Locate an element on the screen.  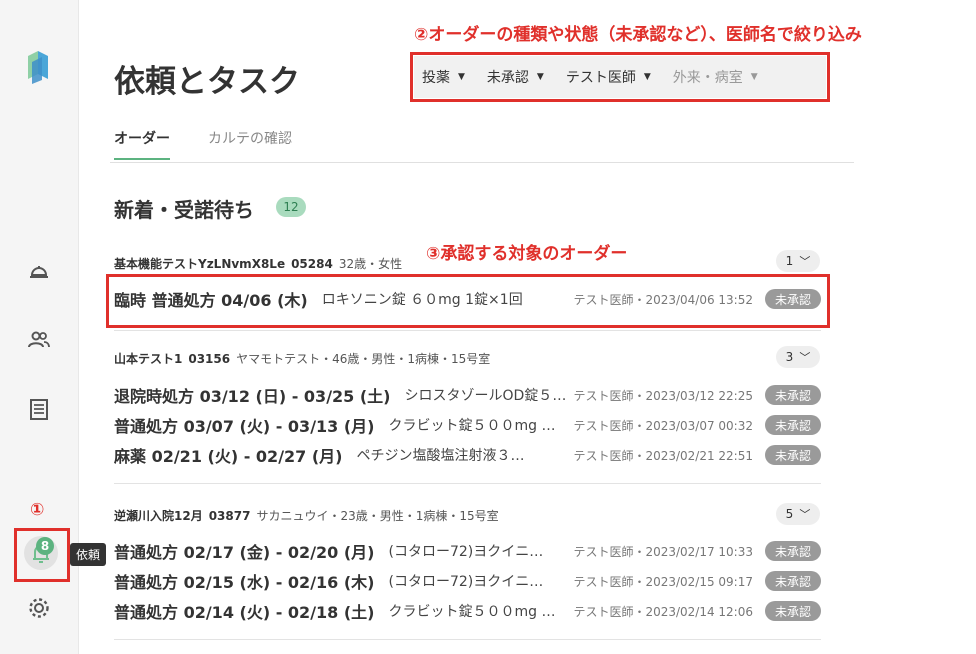
order-drug: ロキソニン錠 ６０mg 1錠×1回 is located at coordinates (422, 300).